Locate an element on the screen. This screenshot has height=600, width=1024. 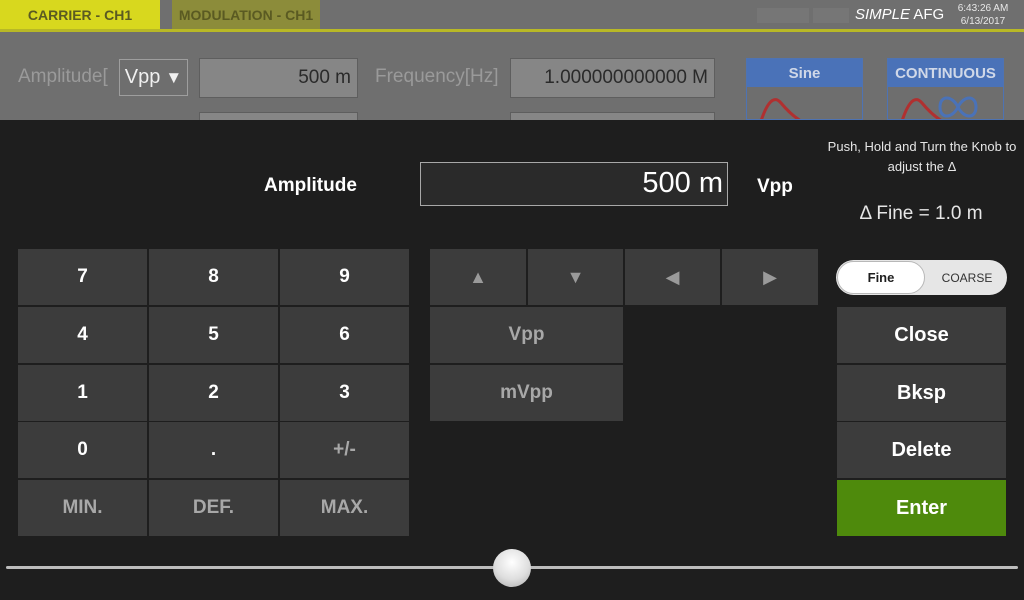
waveform-sine-label: Sine is located at coordinates (804, 73).